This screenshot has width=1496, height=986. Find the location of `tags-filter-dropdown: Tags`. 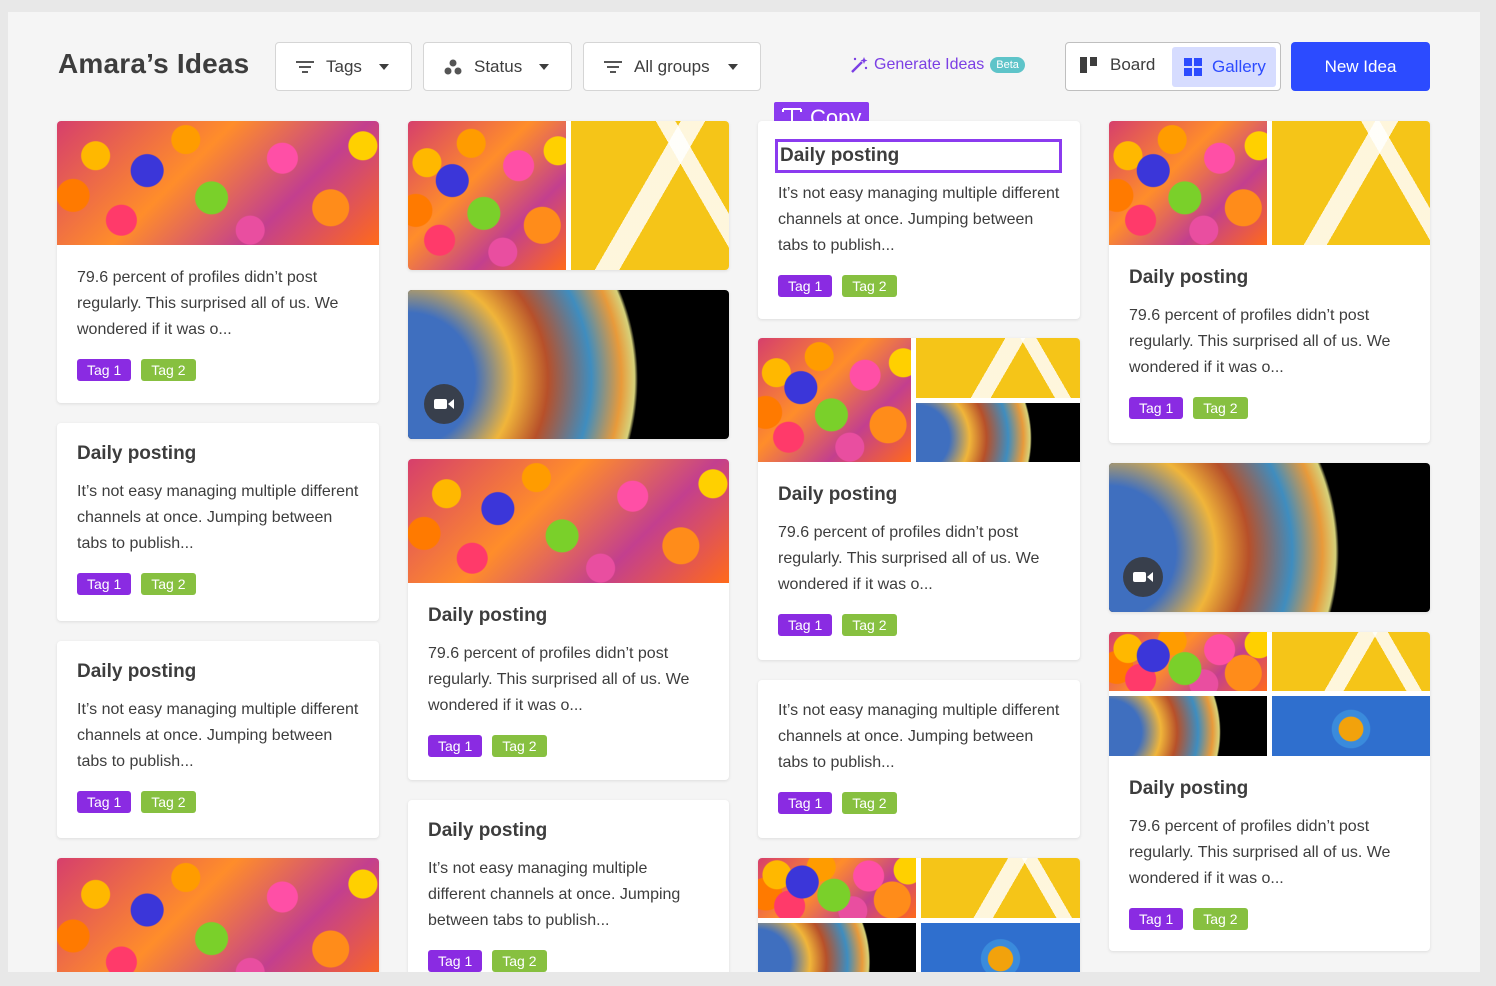

tags-filter-dropdown: Tags is located at coordinates (343, 66).